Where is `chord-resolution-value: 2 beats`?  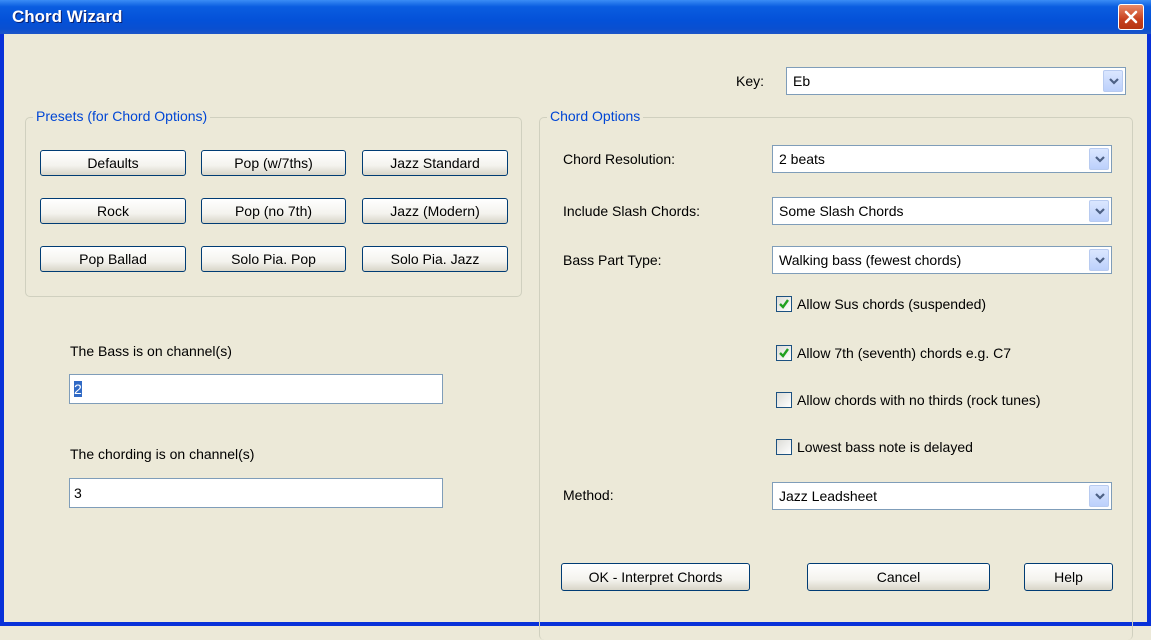 chord-resolution-value: 2 beats is located at coordinates (802, 159).